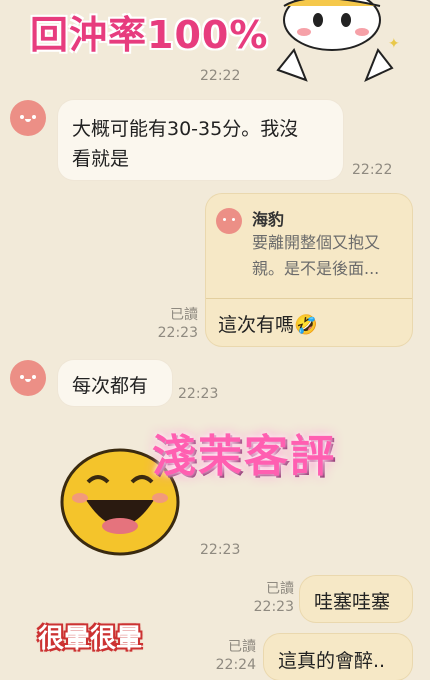 This screenshot has height=680, width=430. I want to click on quote-avatar, so click(229, 221).